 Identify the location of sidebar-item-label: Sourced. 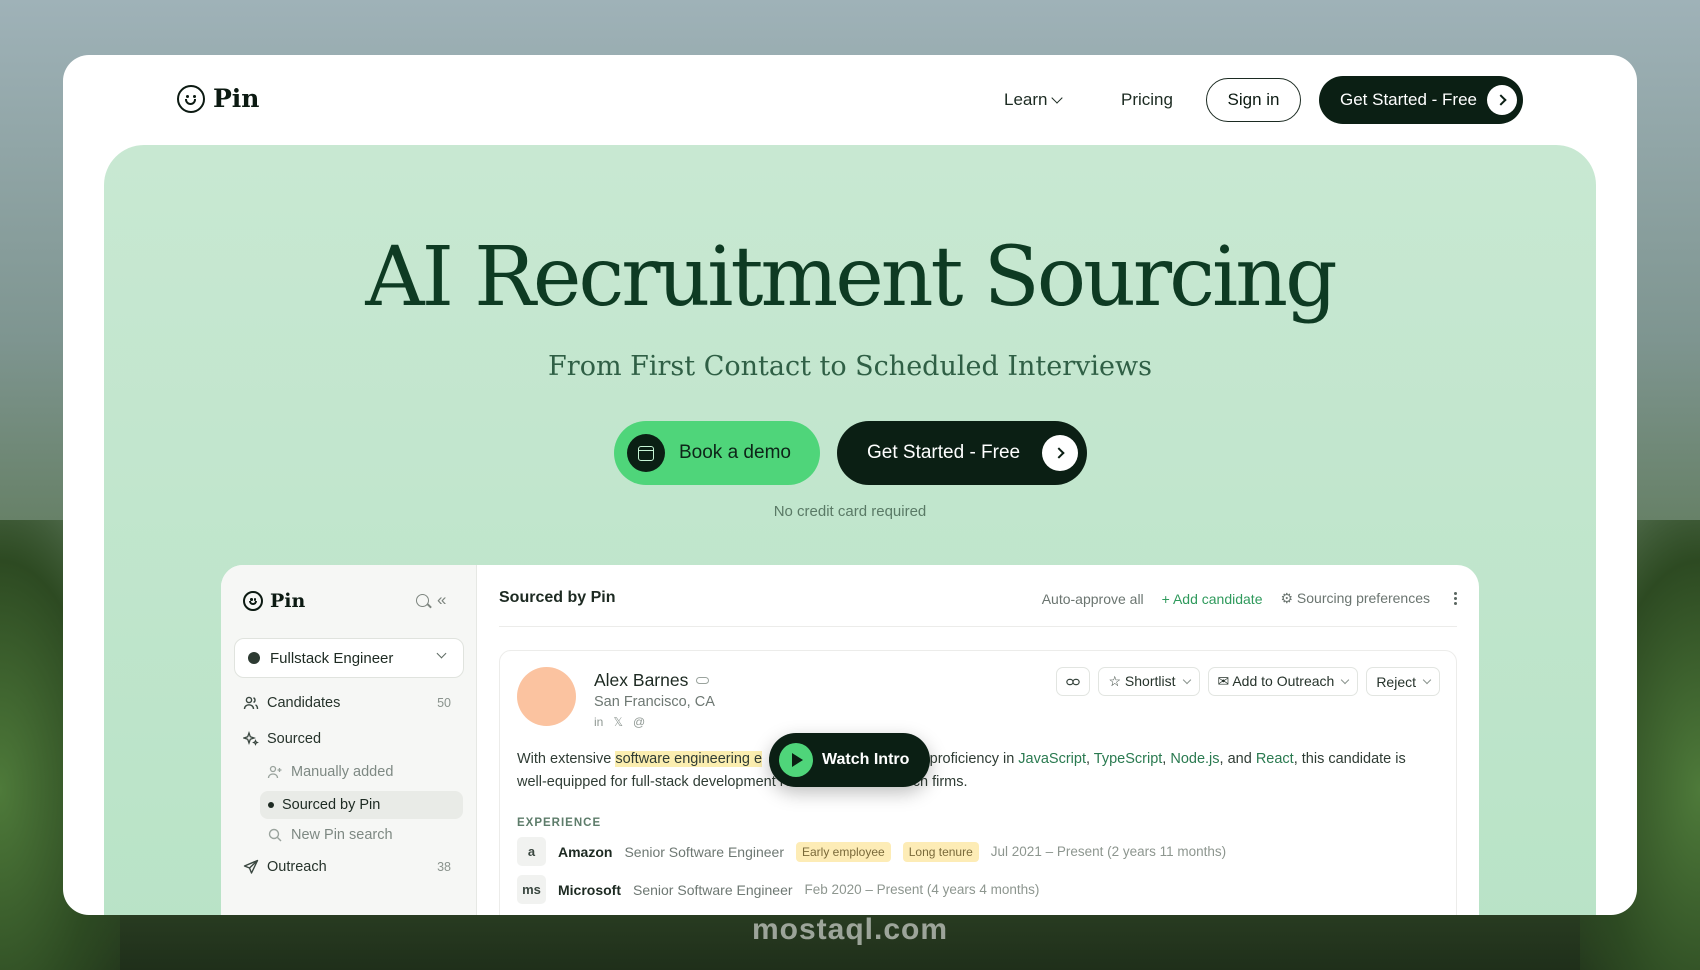
(294, 739).